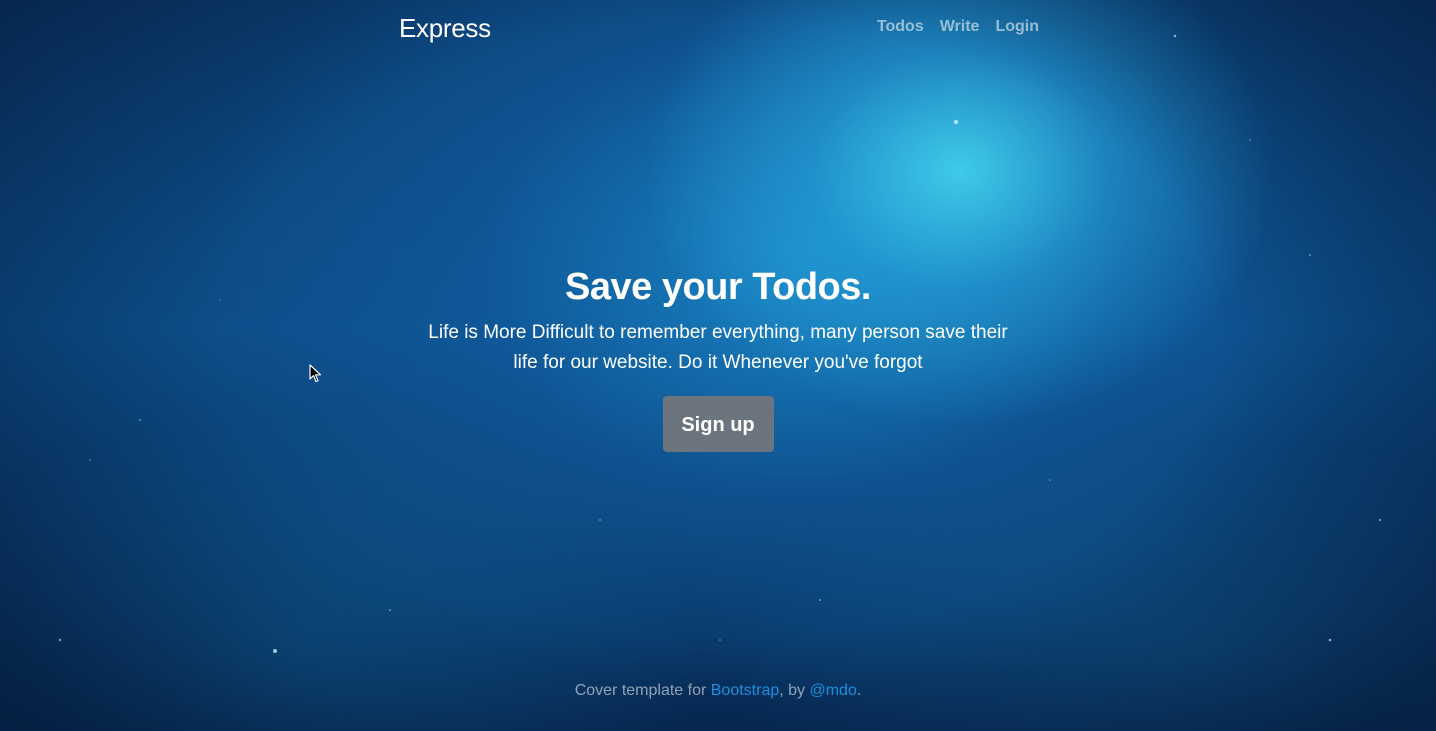  I want to click on footer-suffix: ., so click(859, 690).